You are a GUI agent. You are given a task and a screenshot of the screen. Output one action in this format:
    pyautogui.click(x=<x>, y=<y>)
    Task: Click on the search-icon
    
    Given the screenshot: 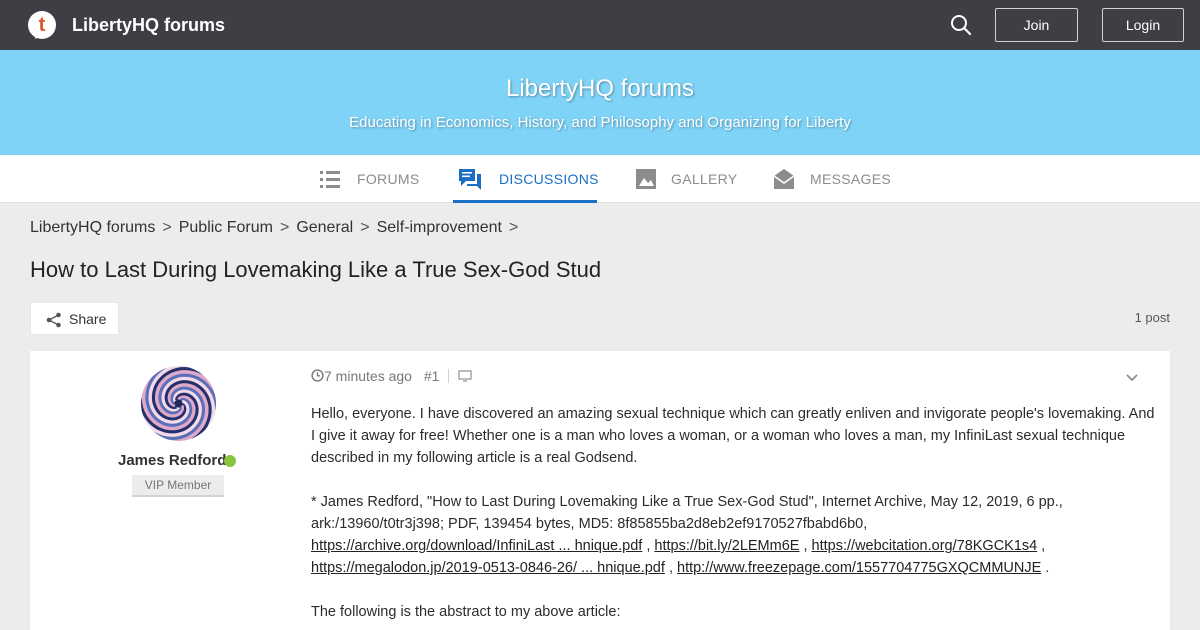 What is the action you would take?
    pyautogui.click(x=961, y=25)
    